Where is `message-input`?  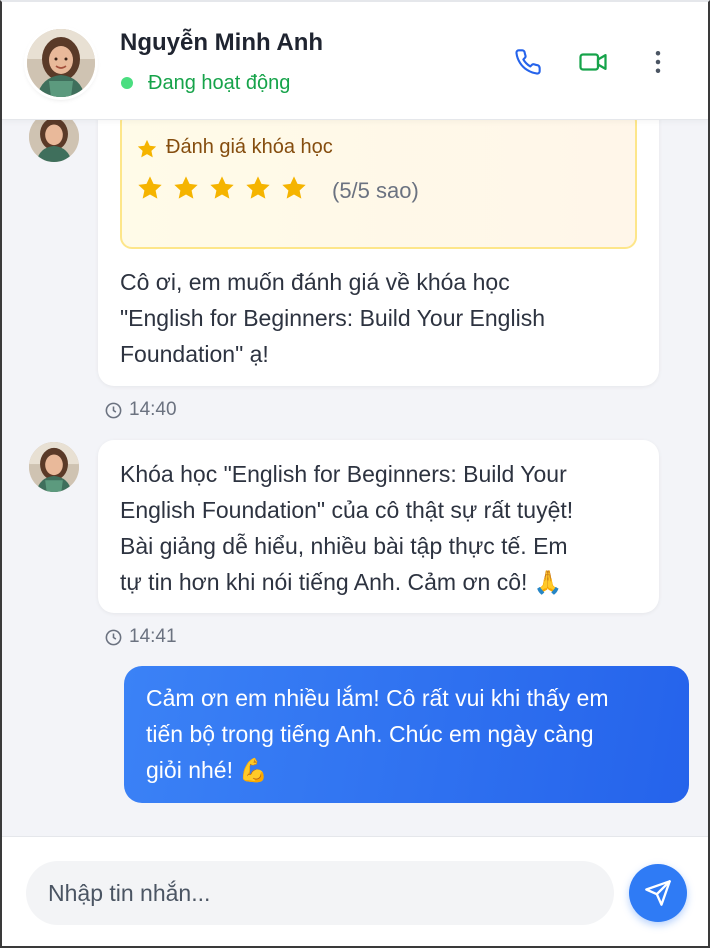 message-input is located at coordinates (320, 893).